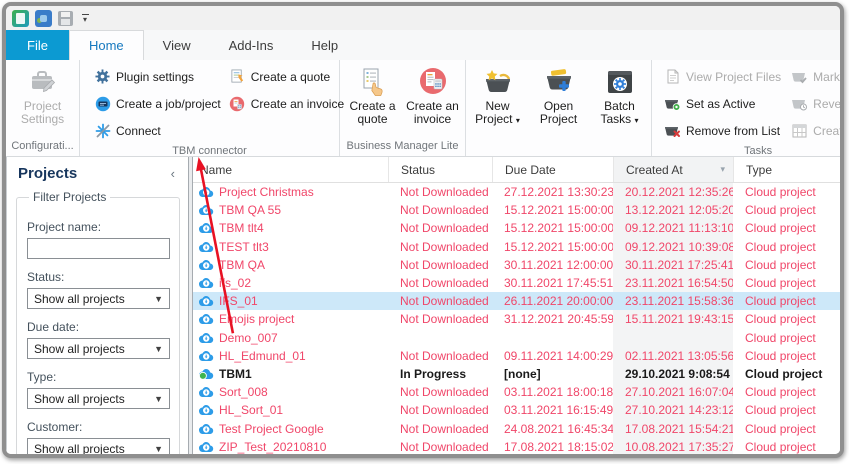 This screenshot has width=849, height=464. Describe the element at coordinates (558, 301) in the screenshot. I see `cell-due-date: 26.11.2021 20:00:00` at that location.